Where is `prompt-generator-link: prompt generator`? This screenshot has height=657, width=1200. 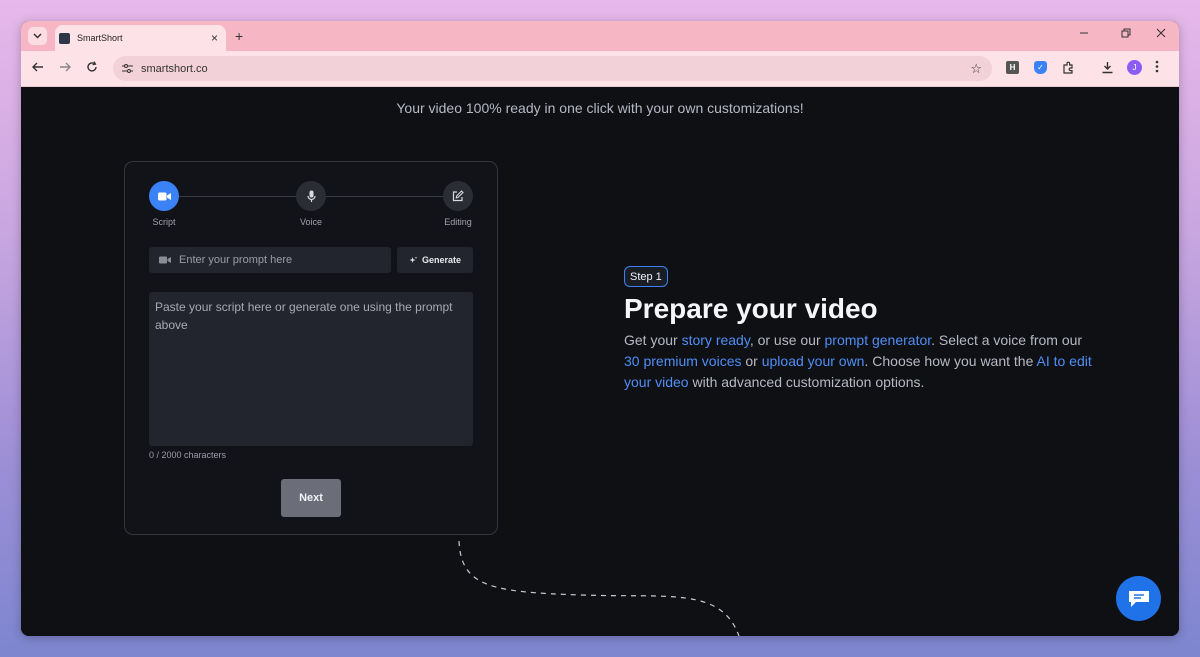
prompt-generator-link: prompt generator is located at coordinates (878, 340).